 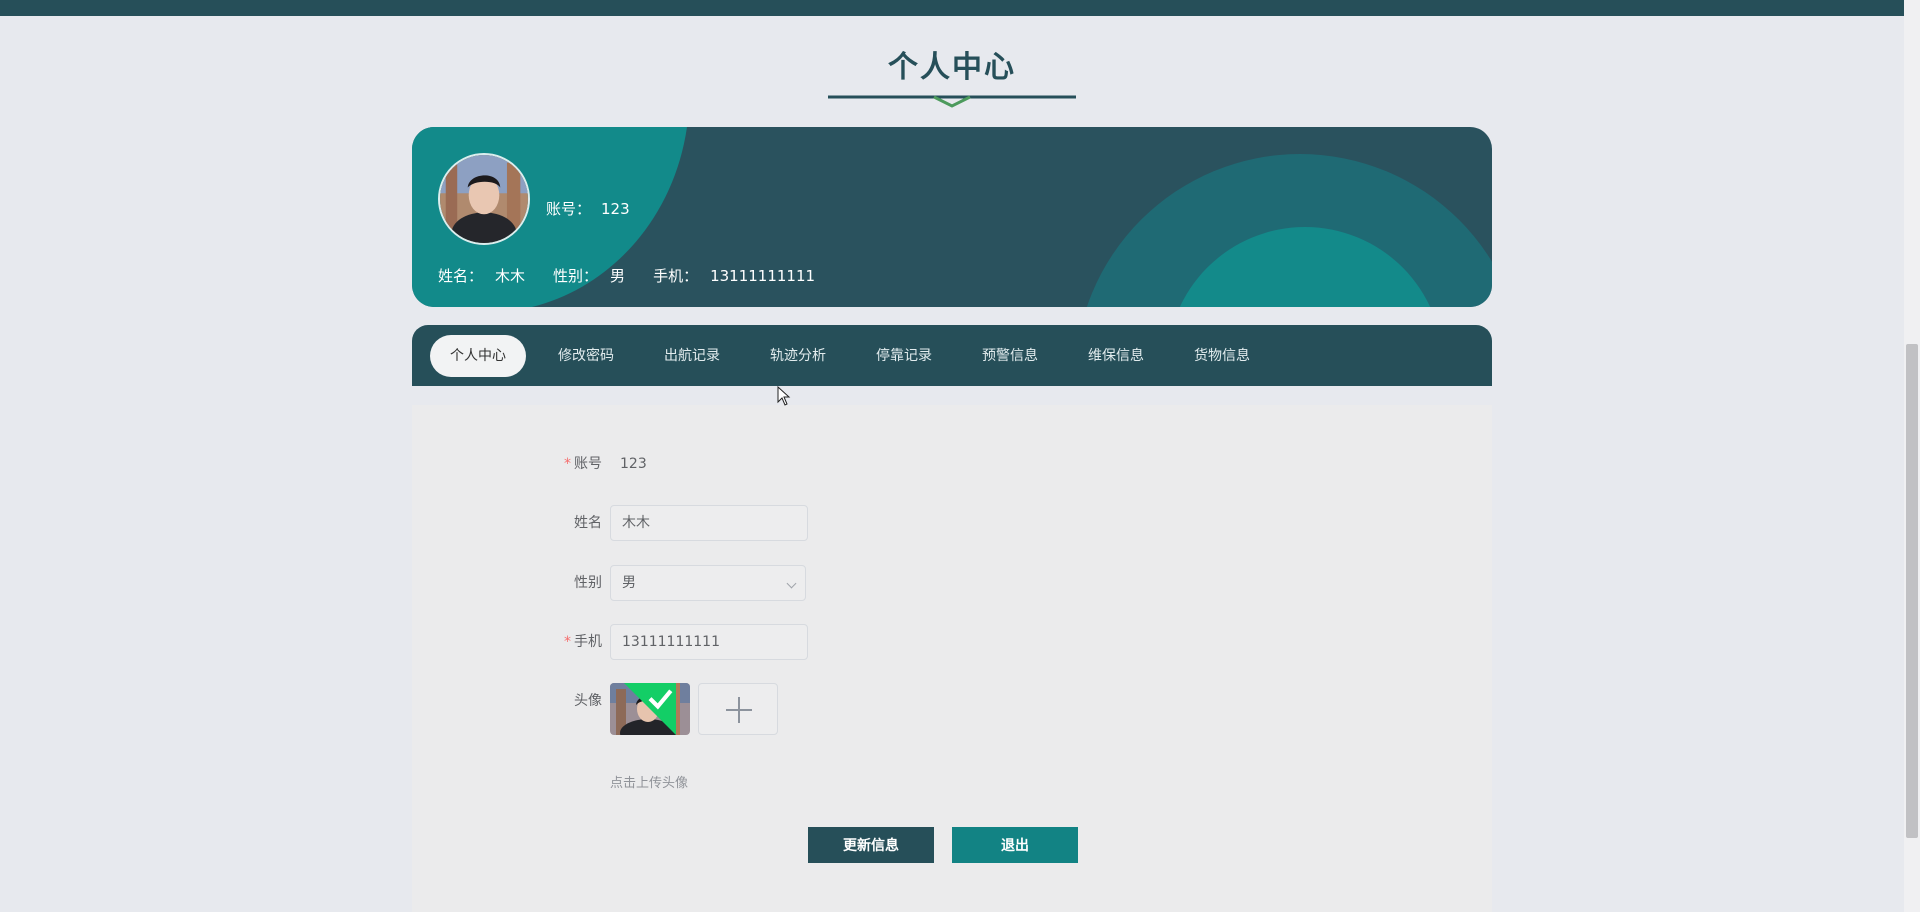 What do you see at coordinates (692, 356) in the screenshot?
I see `tab-voyage-records: 出航记录` at bounding box center [692, 356].